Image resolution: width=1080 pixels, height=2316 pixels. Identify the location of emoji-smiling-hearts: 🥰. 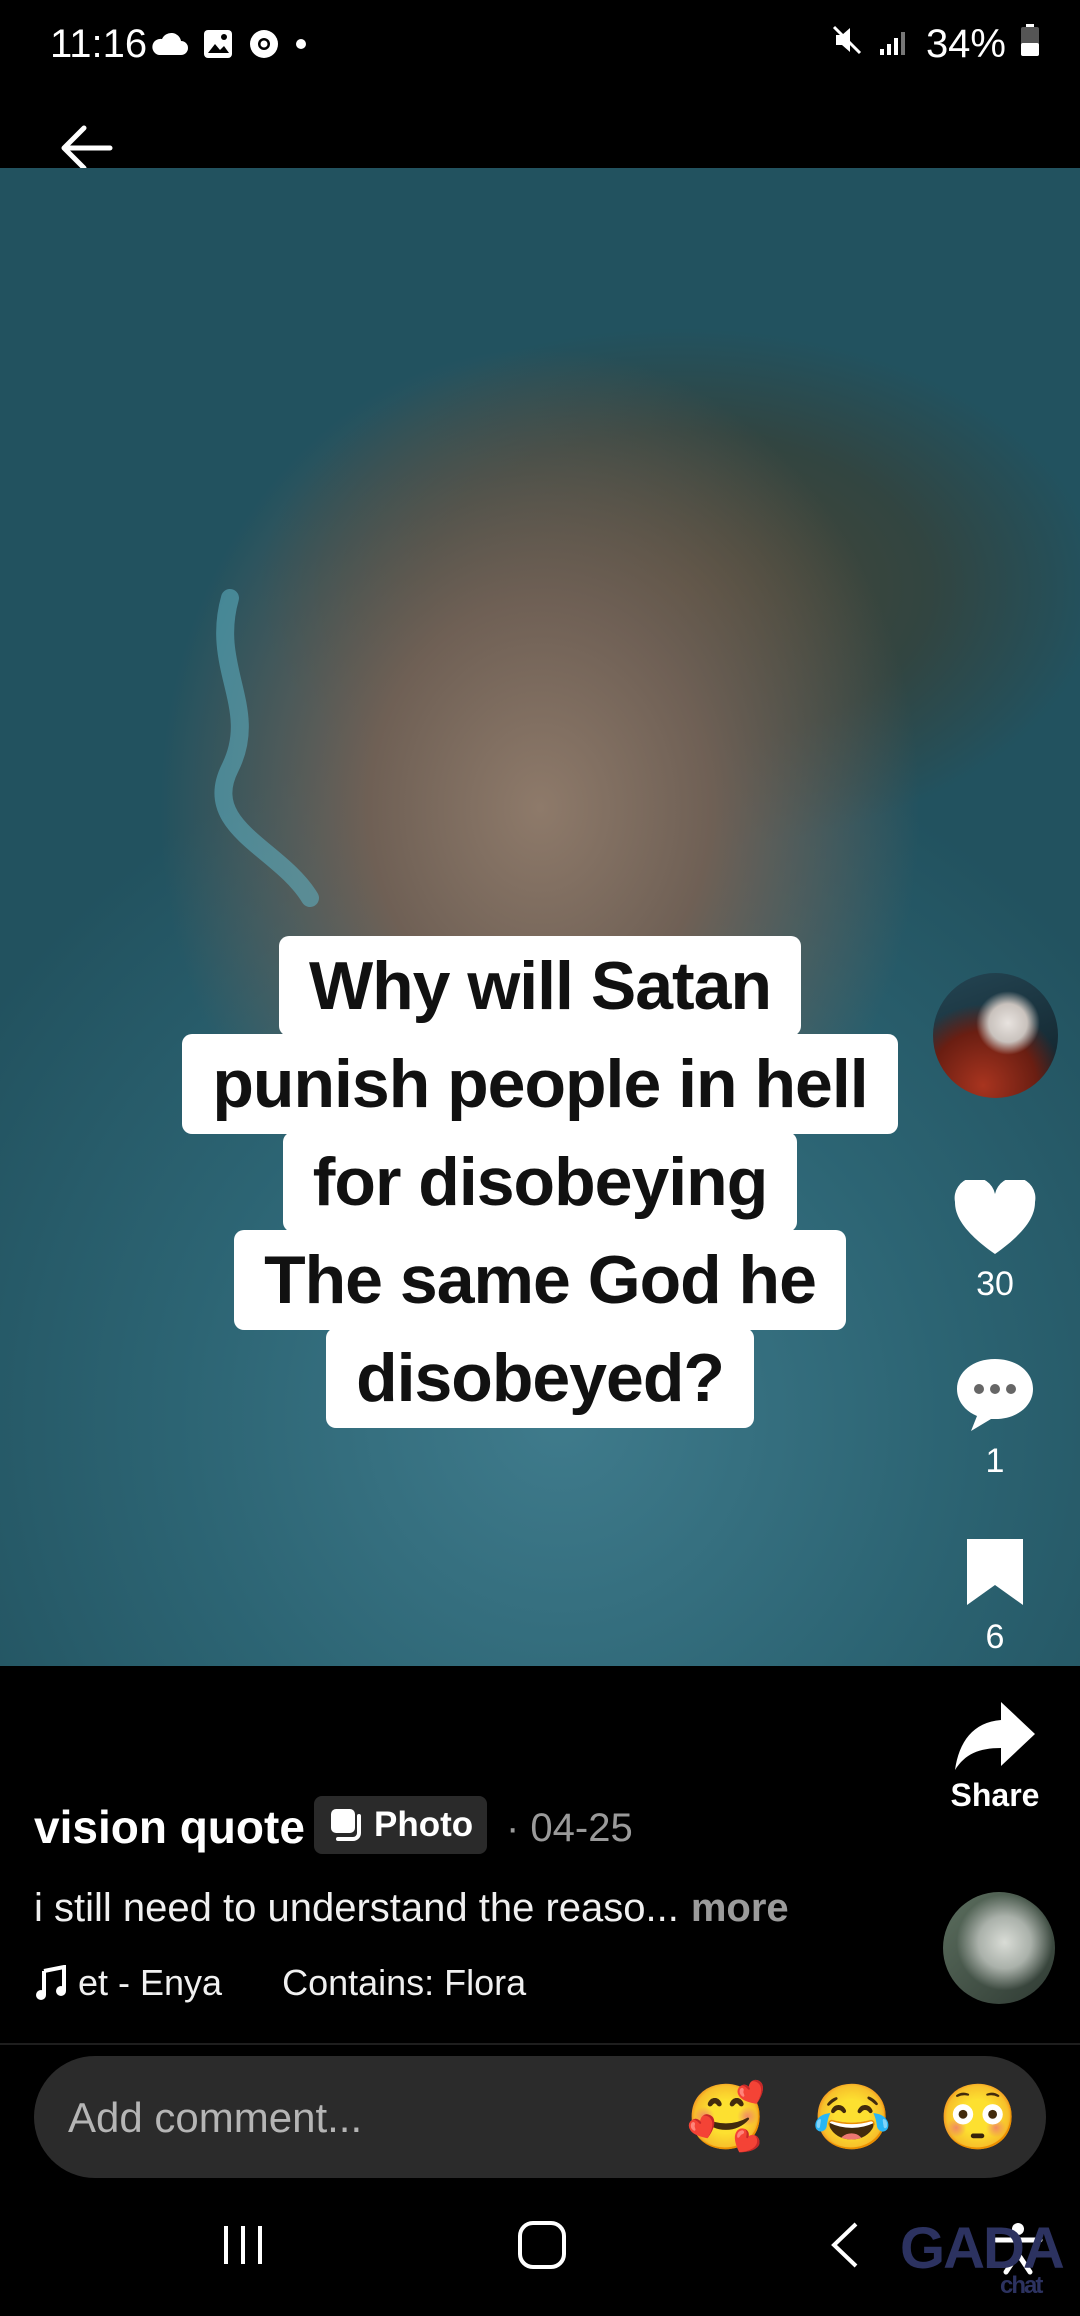
(726, 2117).